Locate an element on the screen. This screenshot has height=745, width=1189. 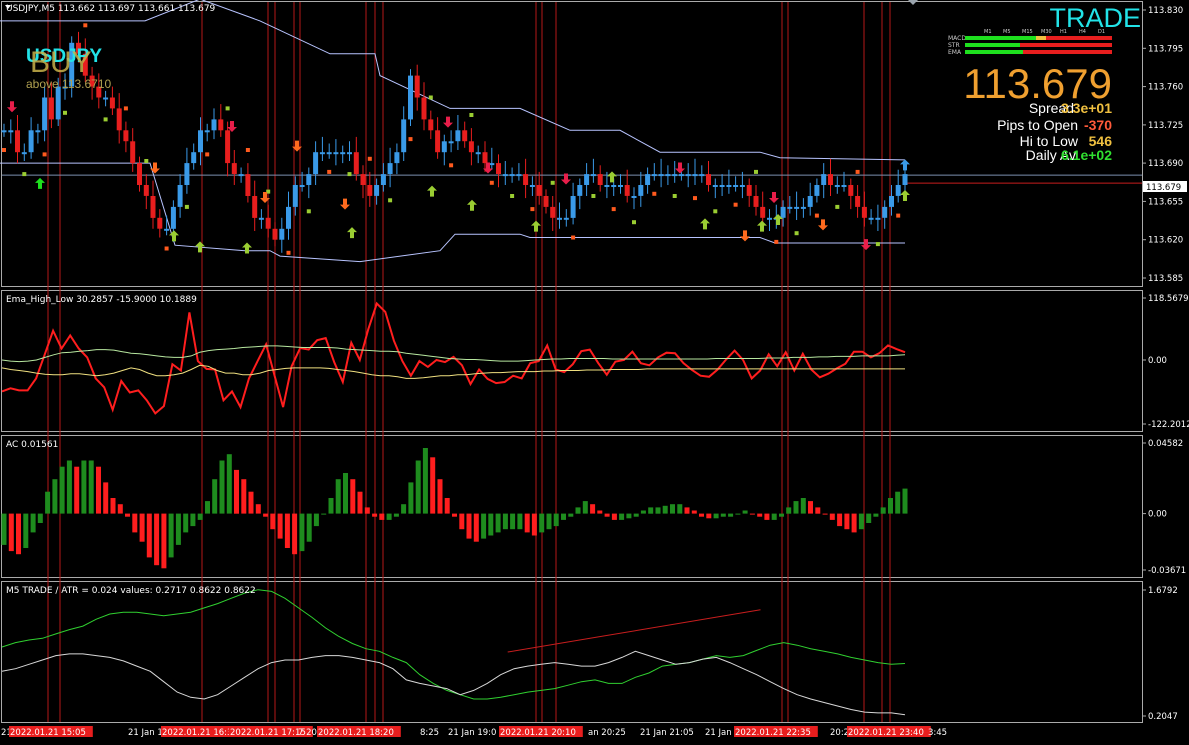
axis-tick-label: 1.6792 is located at coordinates (1163, 591).